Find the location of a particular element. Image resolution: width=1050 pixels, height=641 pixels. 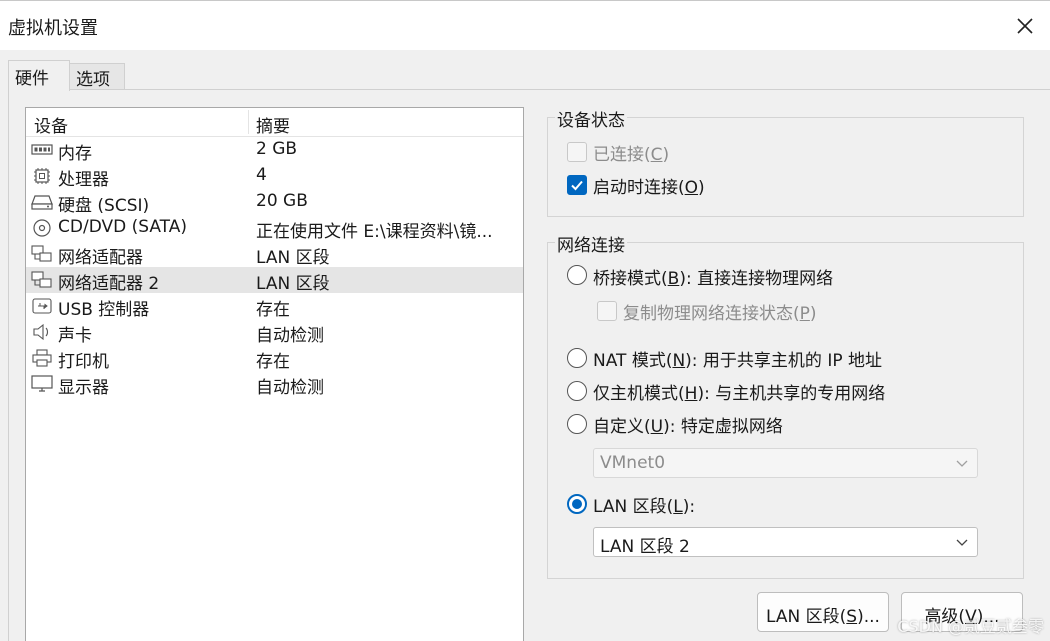

tab-hardware: 硬件 is located at coordinates (39, 75).